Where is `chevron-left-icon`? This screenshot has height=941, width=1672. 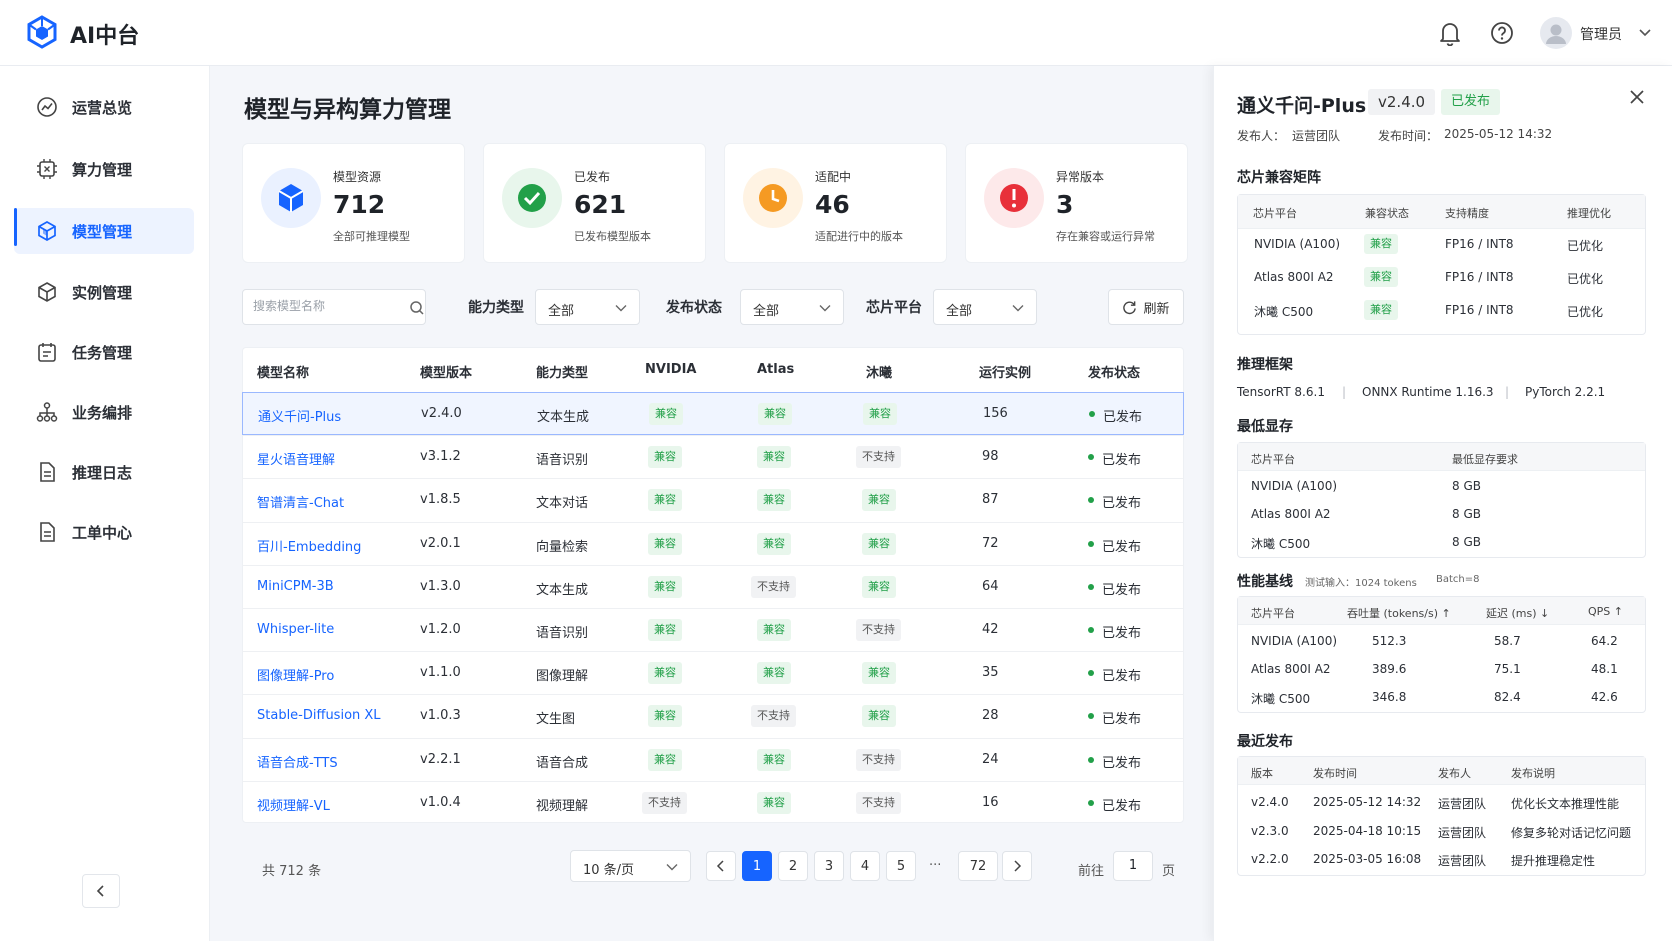 chevron-left-icon is located at coordinates (100, 891).